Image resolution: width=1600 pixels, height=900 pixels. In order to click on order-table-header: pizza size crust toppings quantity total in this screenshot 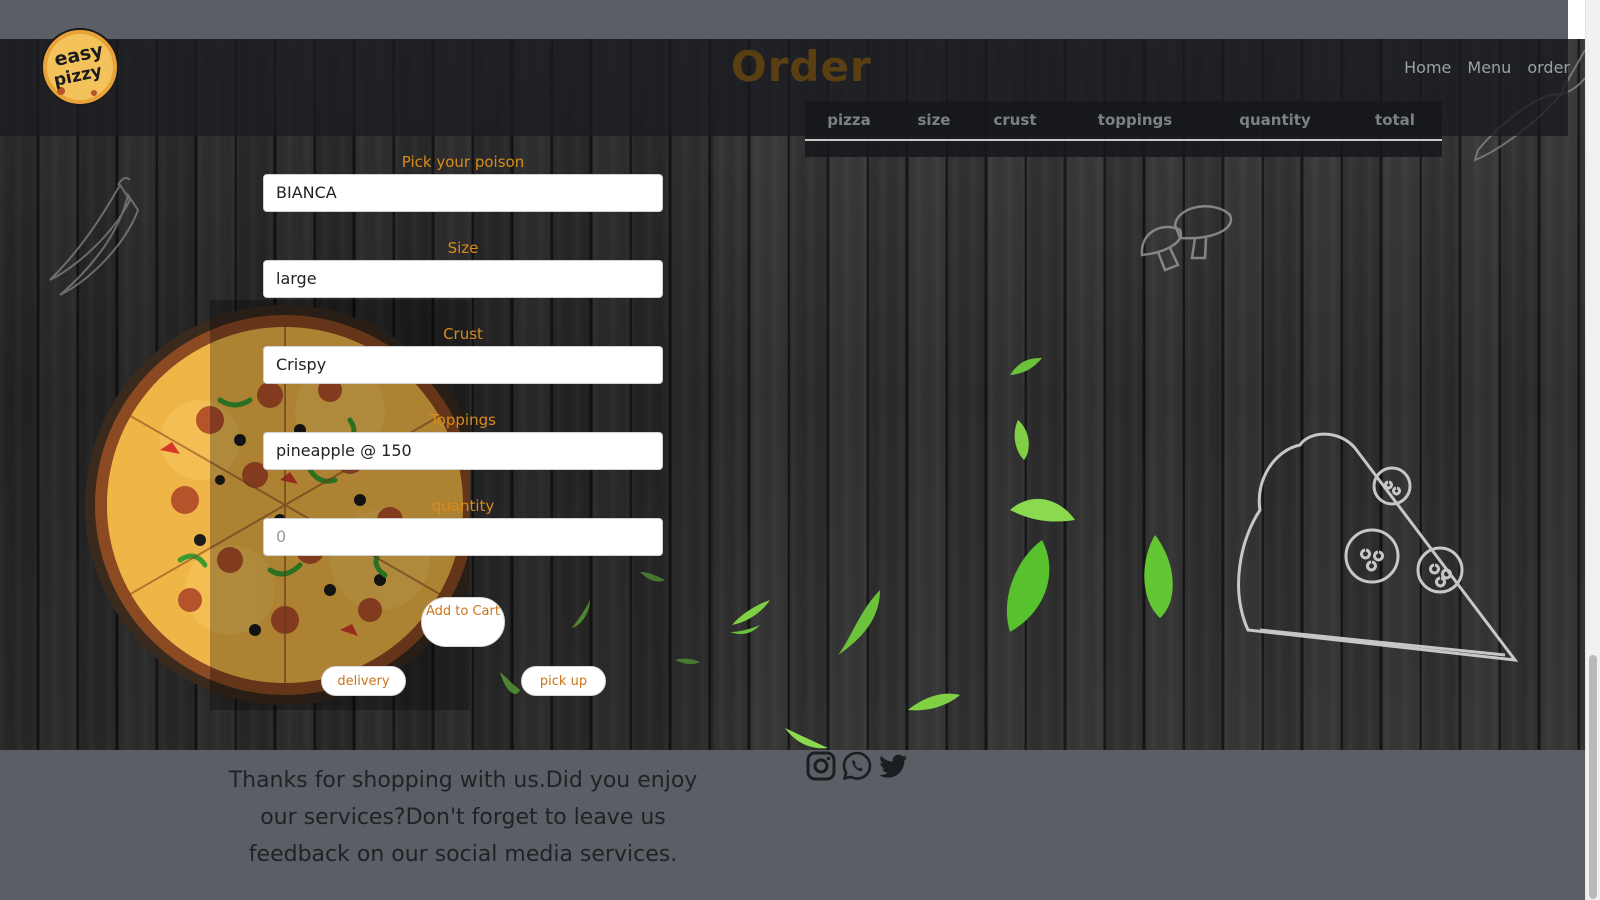, I will do `click(1123, 121)`.